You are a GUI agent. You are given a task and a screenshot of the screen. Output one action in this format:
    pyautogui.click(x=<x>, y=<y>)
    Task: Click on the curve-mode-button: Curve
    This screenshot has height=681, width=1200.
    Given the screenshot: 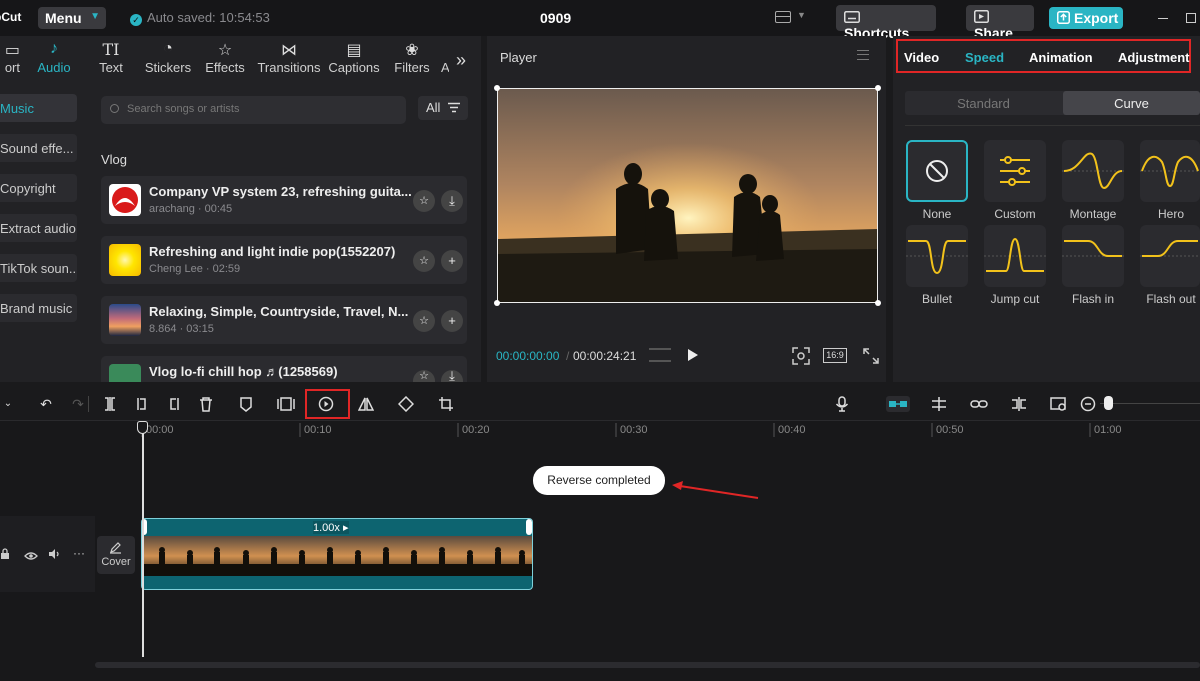 What is the action you would take?
    pyautogui.click(x=1131, y=103)
    